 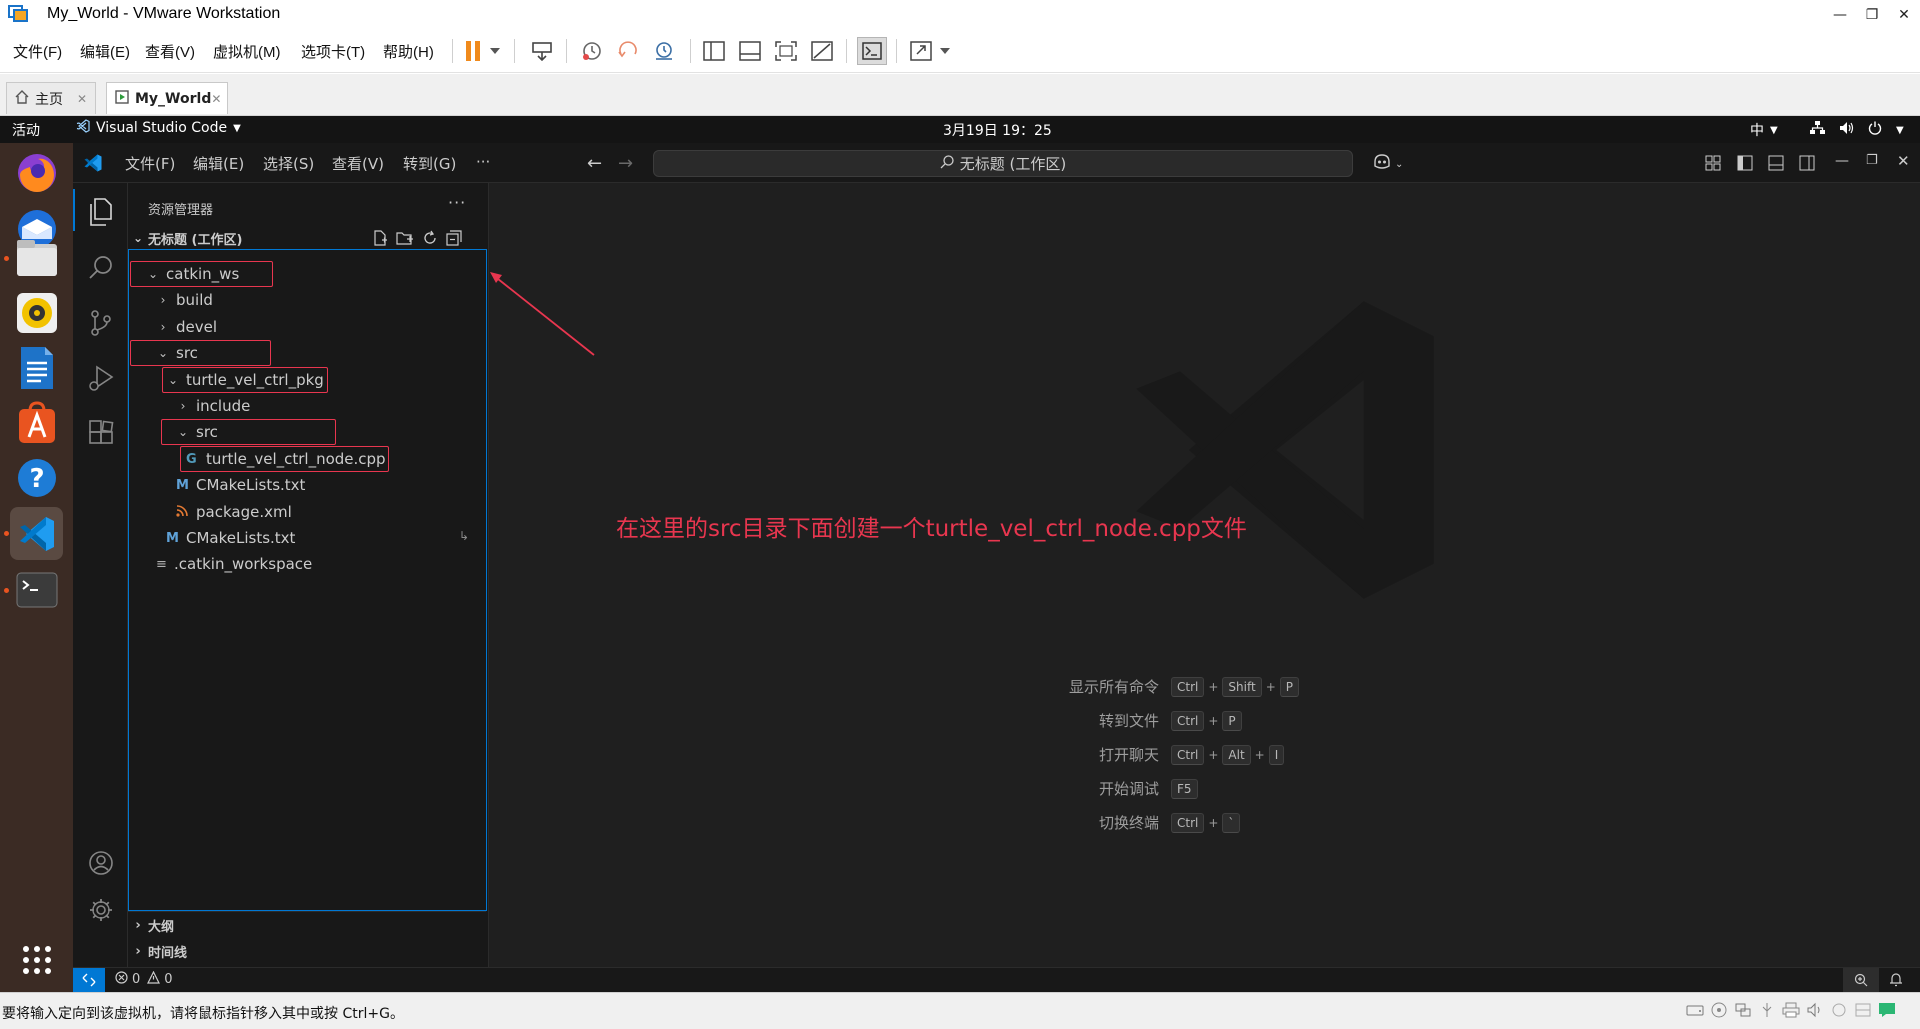 What do you see at coordinates (26, 130) in the screenshot?
I see `activities-button: 活动` at bounding box center [26, 130].